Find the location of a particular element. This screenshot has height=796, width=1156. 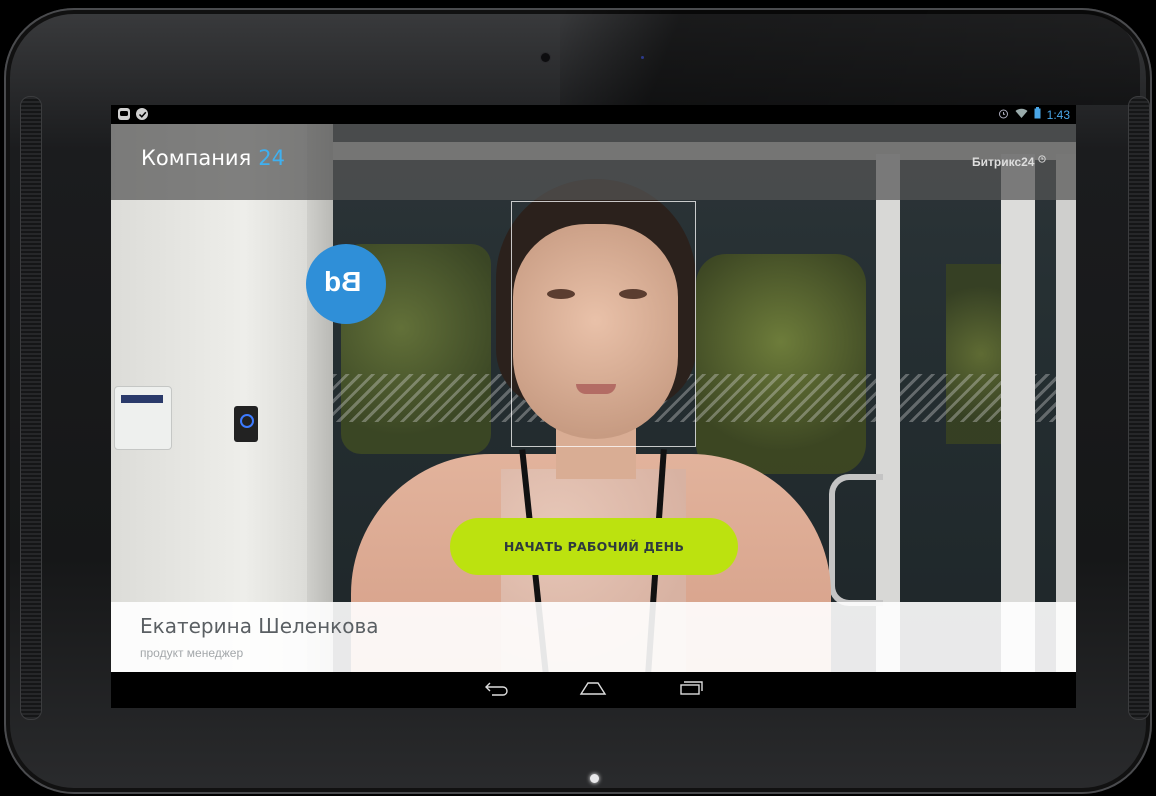

battery-icon is located at coordinates (1037, 114).